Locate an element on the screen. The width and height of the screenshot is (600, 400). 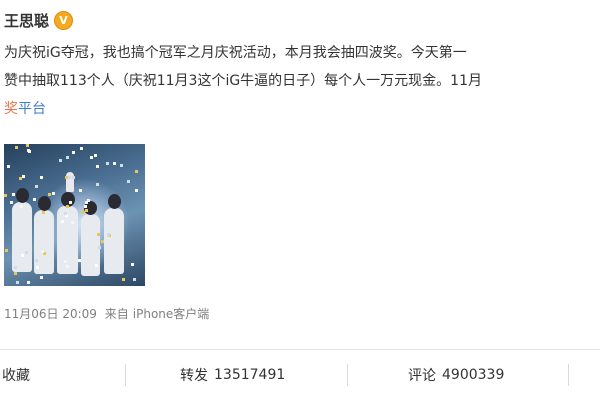
repost-label: 转发 is located at coordinates (194, 376).